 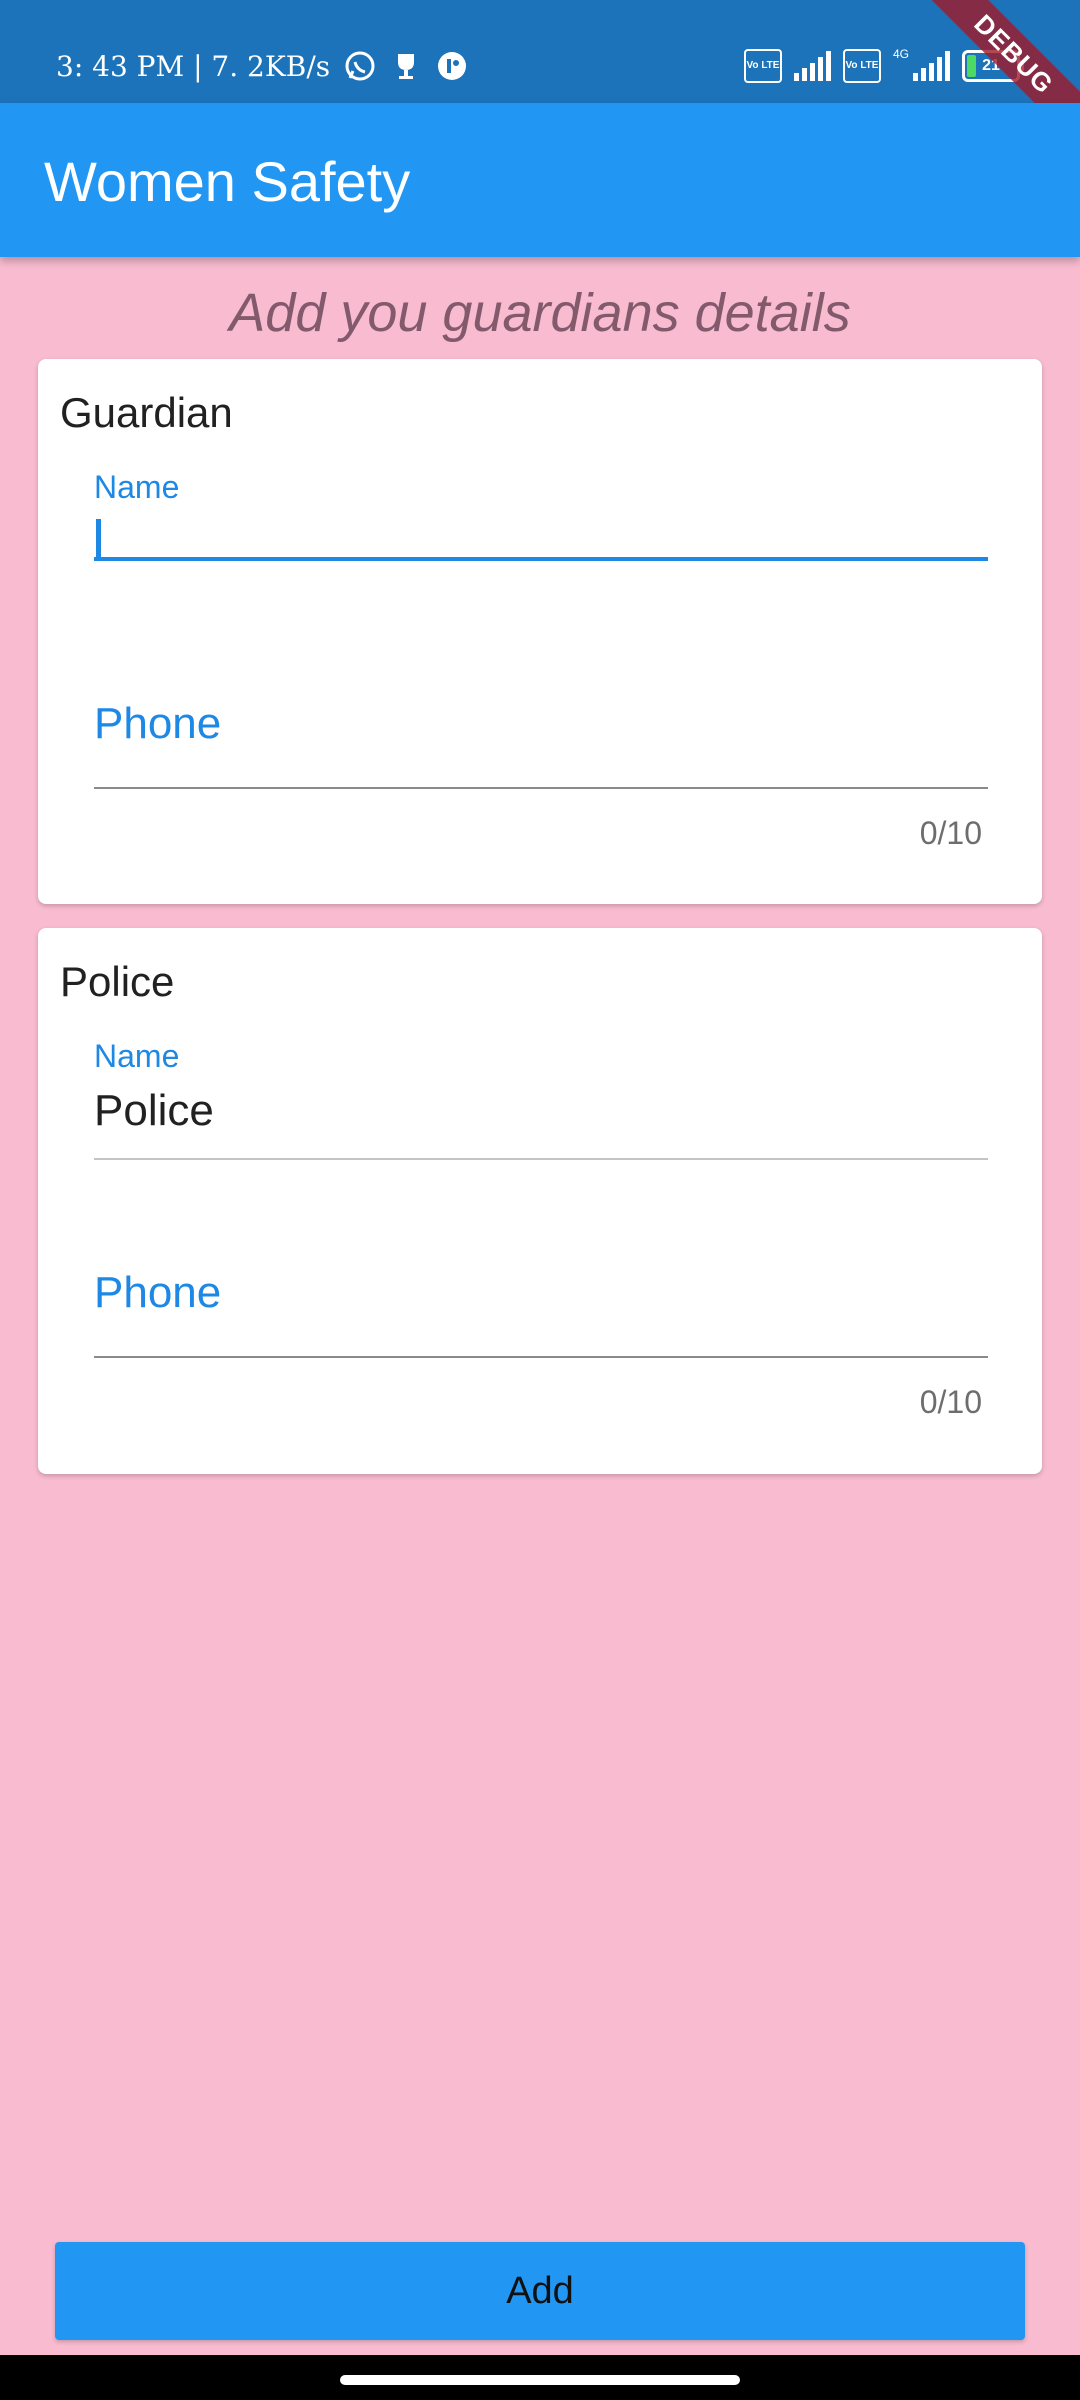 I want to click on app-title: Women Safety, so click(x=227, y=181).